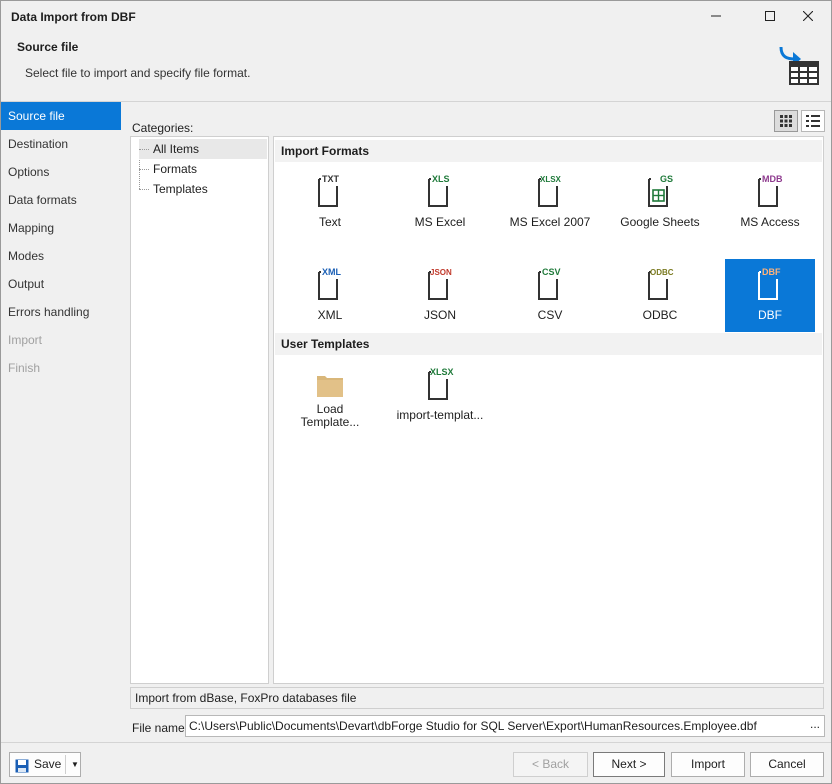 The width and height of the screenshot is (832, 784). What do you see at coordinates (330, 283) in the screenshot?
I see `xml-file-icon: XML` at bounding box center [330, 283].